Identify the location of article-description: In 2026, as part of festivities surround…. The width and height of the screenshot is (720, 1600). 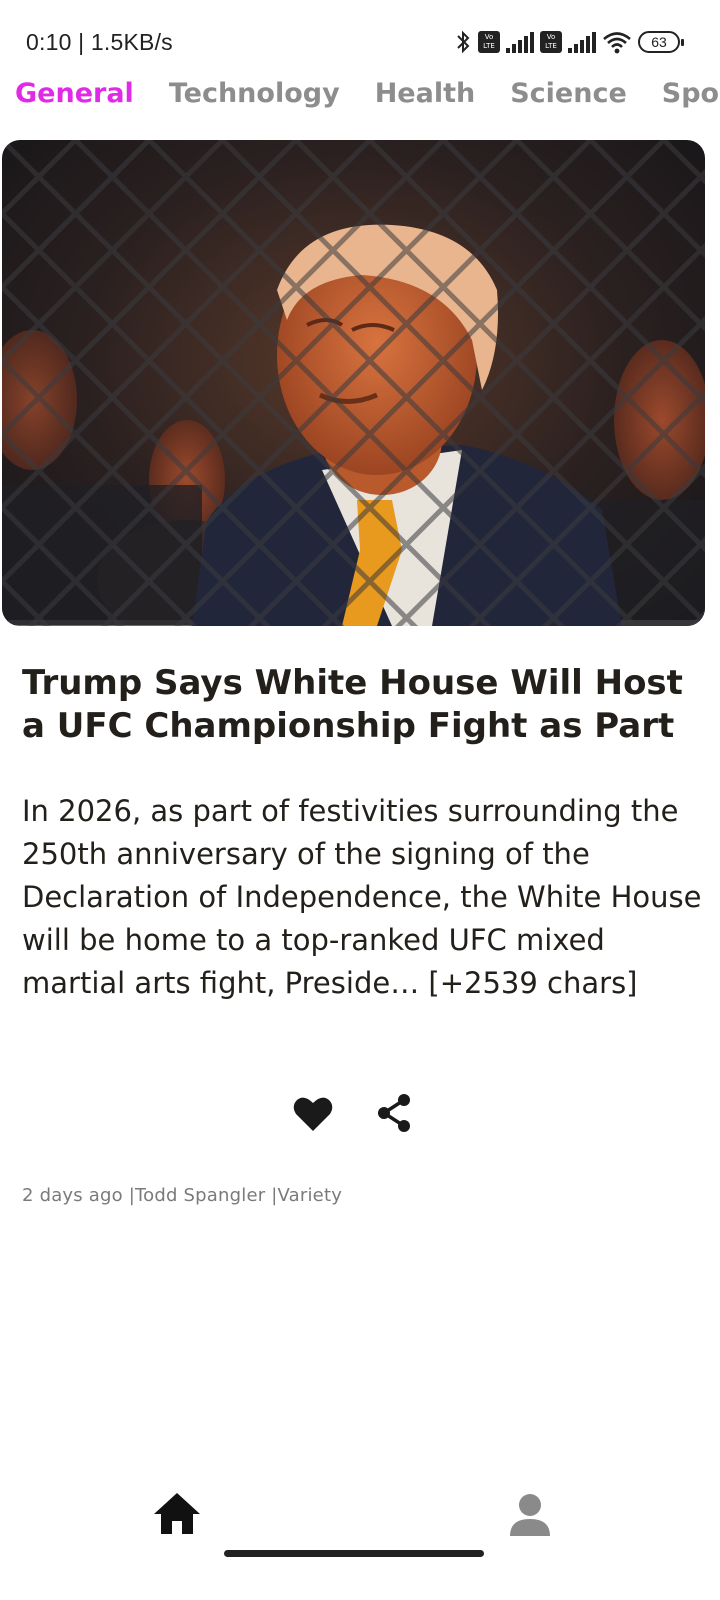
(362, 897).